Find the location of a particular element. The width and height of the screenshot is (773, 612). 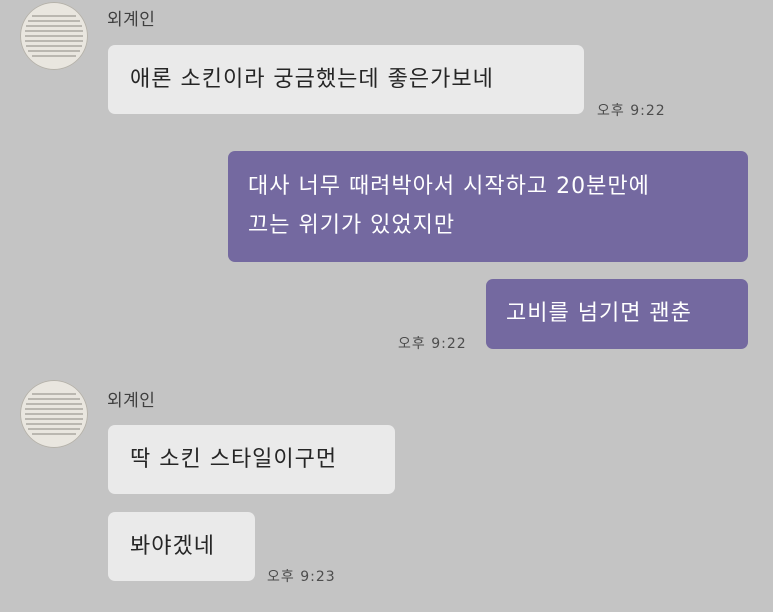

message-text: 딱 소킨 스타일이구먼 is located at coordinates (234, 459).